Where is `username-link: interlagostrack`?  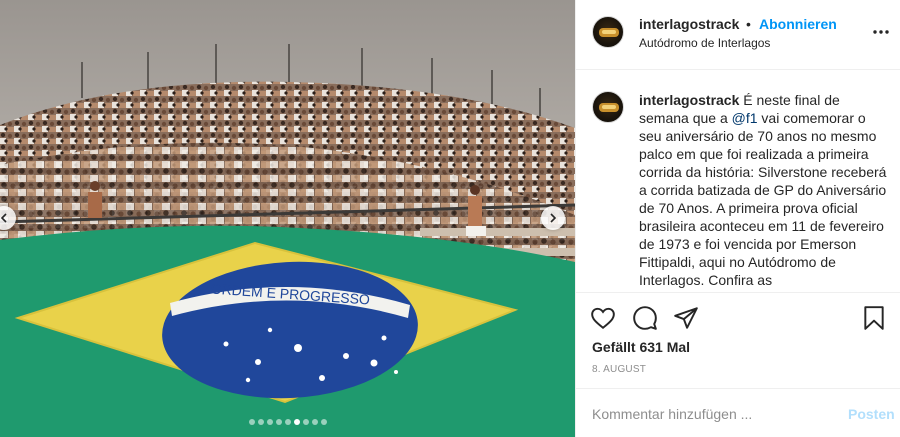
username-link: interlagostrack is located at coordinates (689, 24).